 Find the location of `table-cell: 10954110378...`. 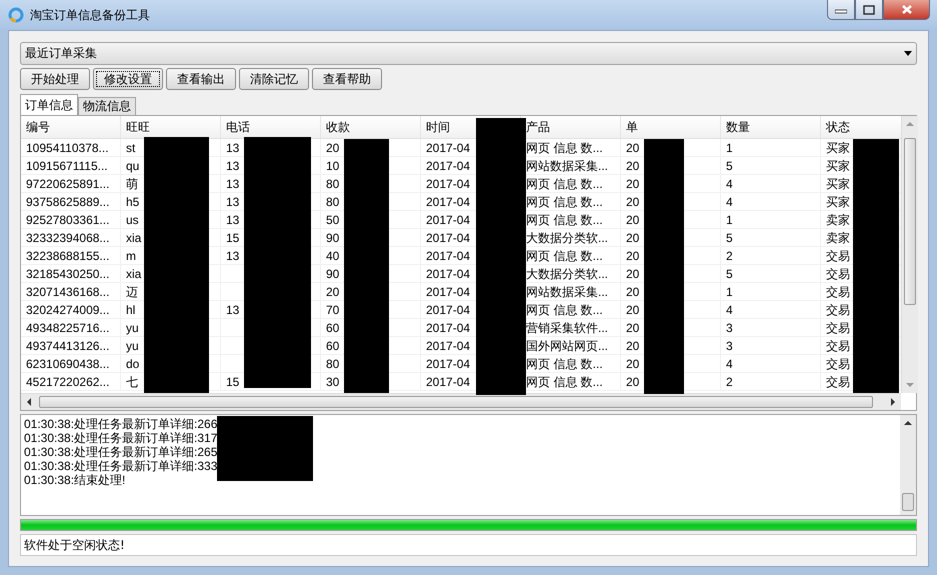

table-cell: 10954110378... is located at coordinates (71, 147).